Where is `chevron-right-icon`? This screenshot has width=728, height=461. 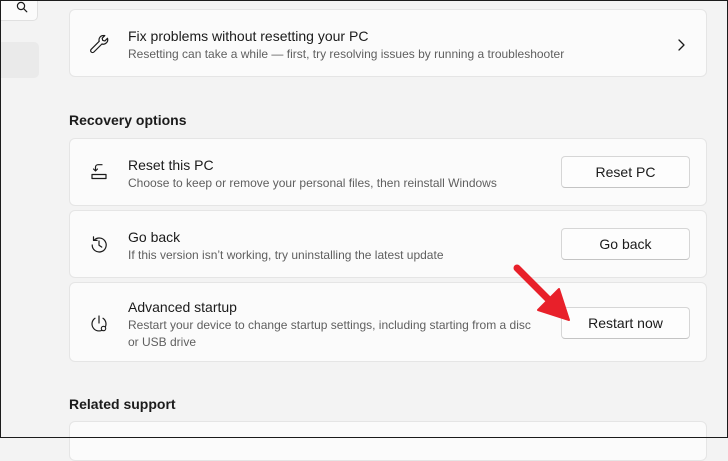 chevron-right-icon is located at coordinates (681, 45).